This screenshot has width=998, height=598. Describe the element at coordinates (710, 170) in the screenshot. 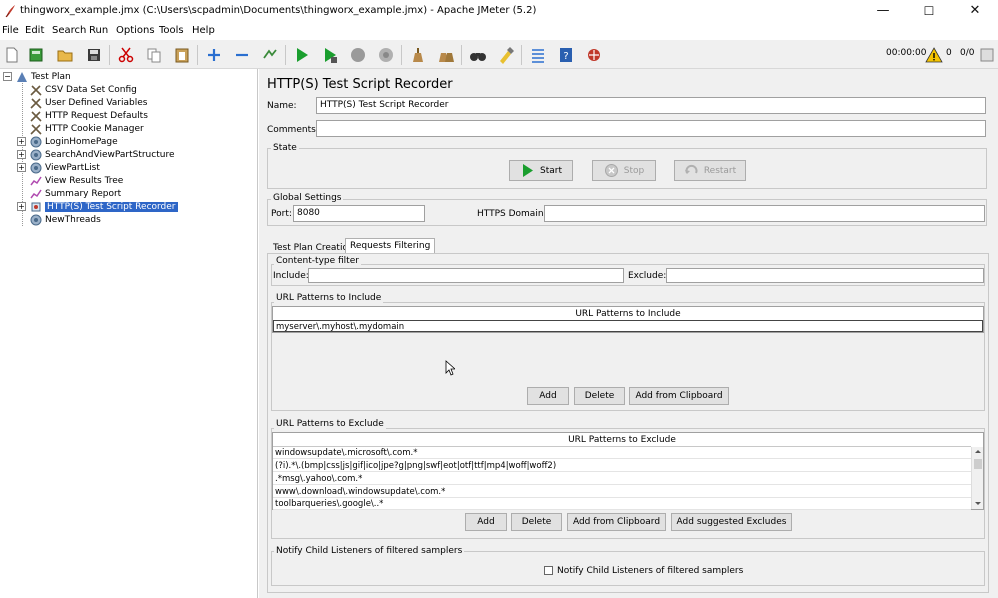

I see `restart-button: Restart` at that location.